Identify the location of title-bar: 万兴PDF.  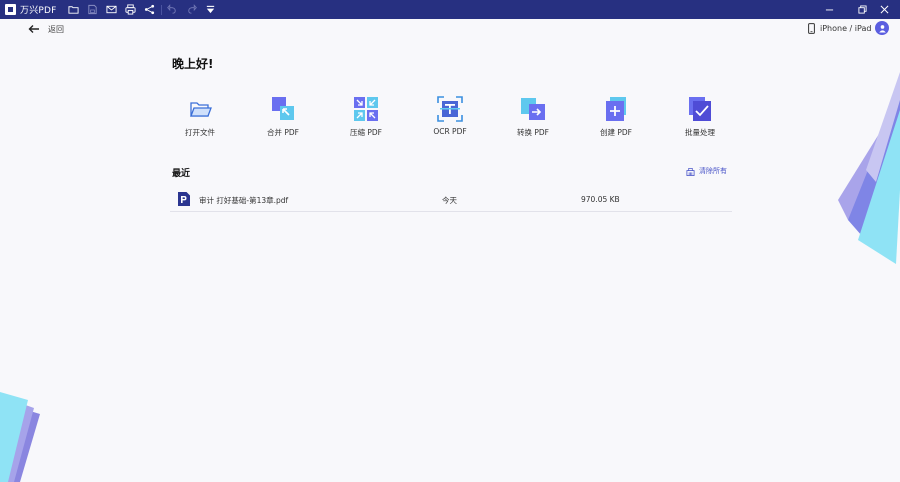
(450, 9).